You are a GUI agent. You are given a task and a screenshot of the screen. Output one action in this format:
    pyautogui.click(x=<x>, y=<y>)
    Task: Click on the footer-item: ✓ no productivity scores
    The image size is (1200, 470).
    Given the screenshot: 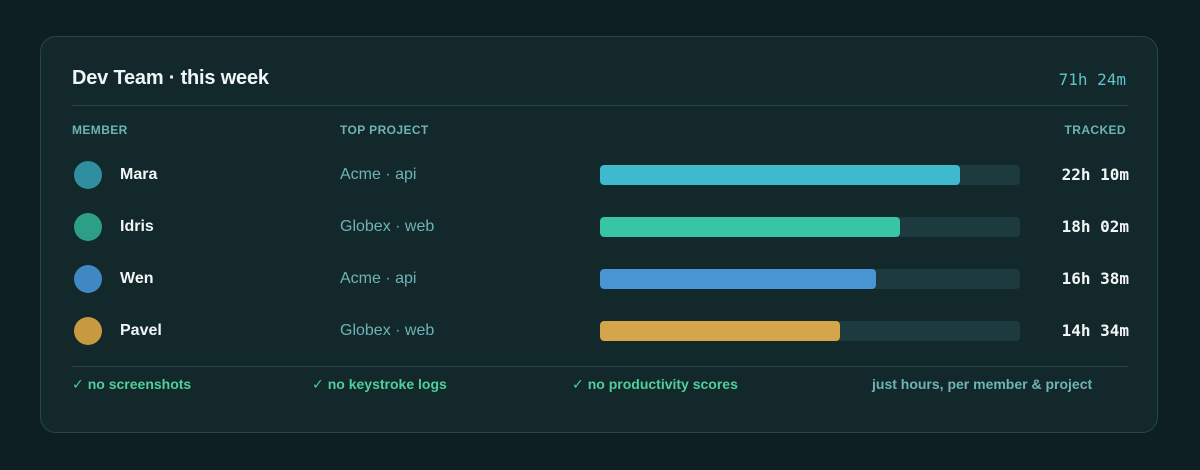 What is the action you would take?
    pyautogui.click(x=655, y=384)
    